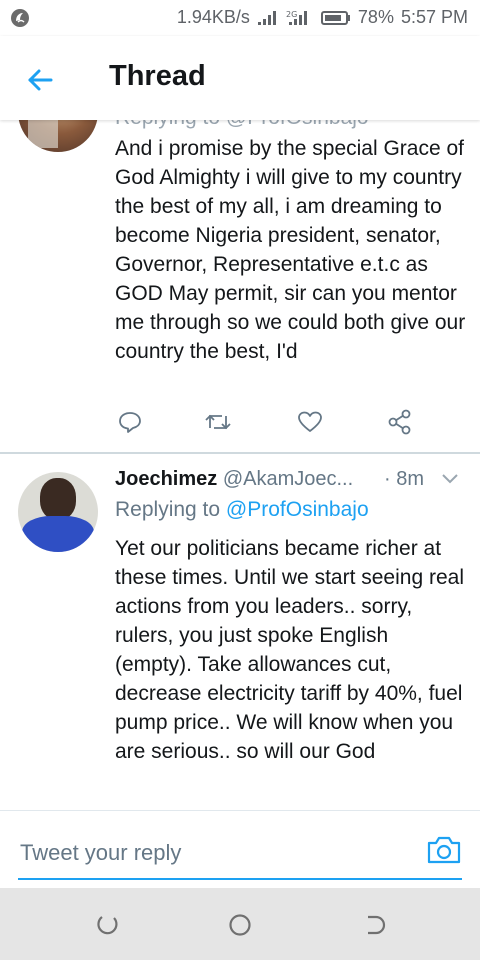  I want to click on composer-divider, so click(240, 810).